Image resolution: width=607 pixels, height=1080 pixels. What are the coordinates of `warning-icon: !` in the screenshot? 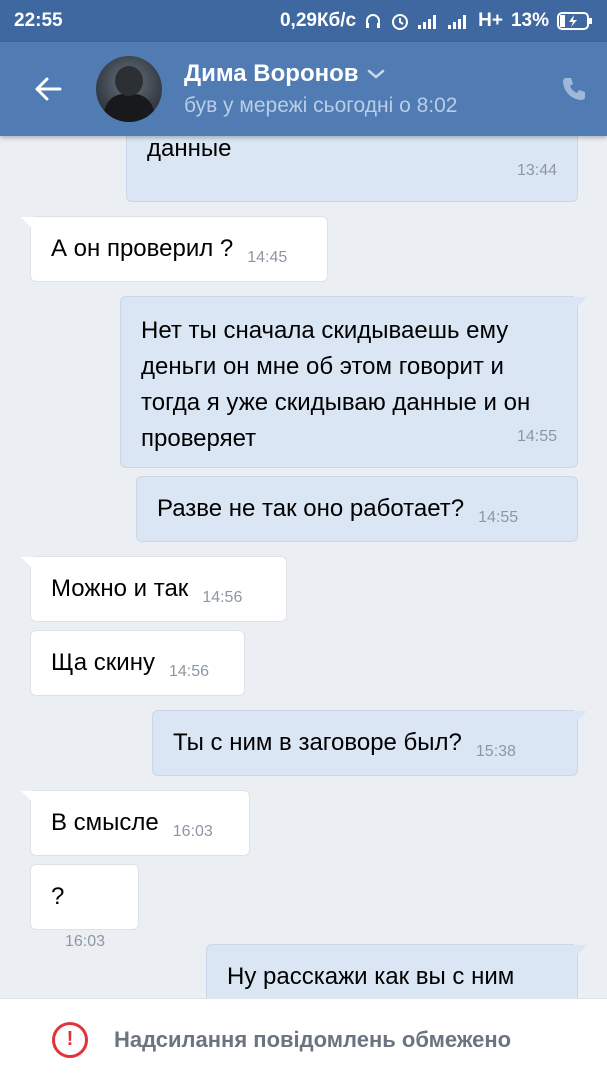 It's located at (70, 1039).